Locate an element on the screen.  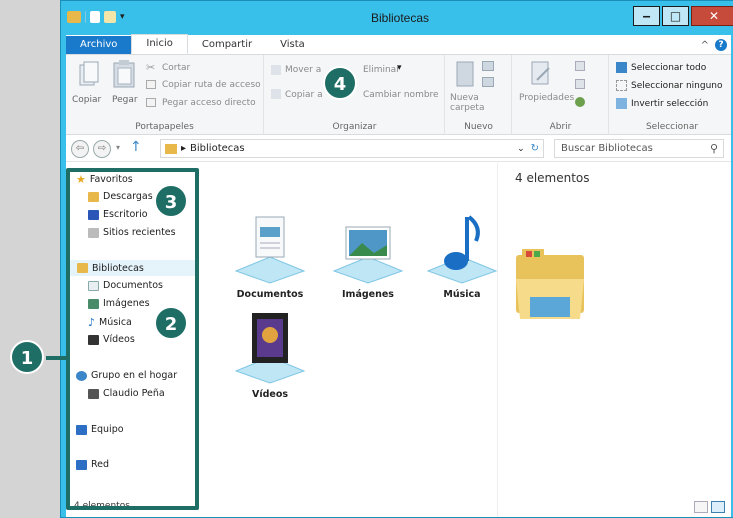
refresh-icon: ↻ is located at coordinates (535, 148).